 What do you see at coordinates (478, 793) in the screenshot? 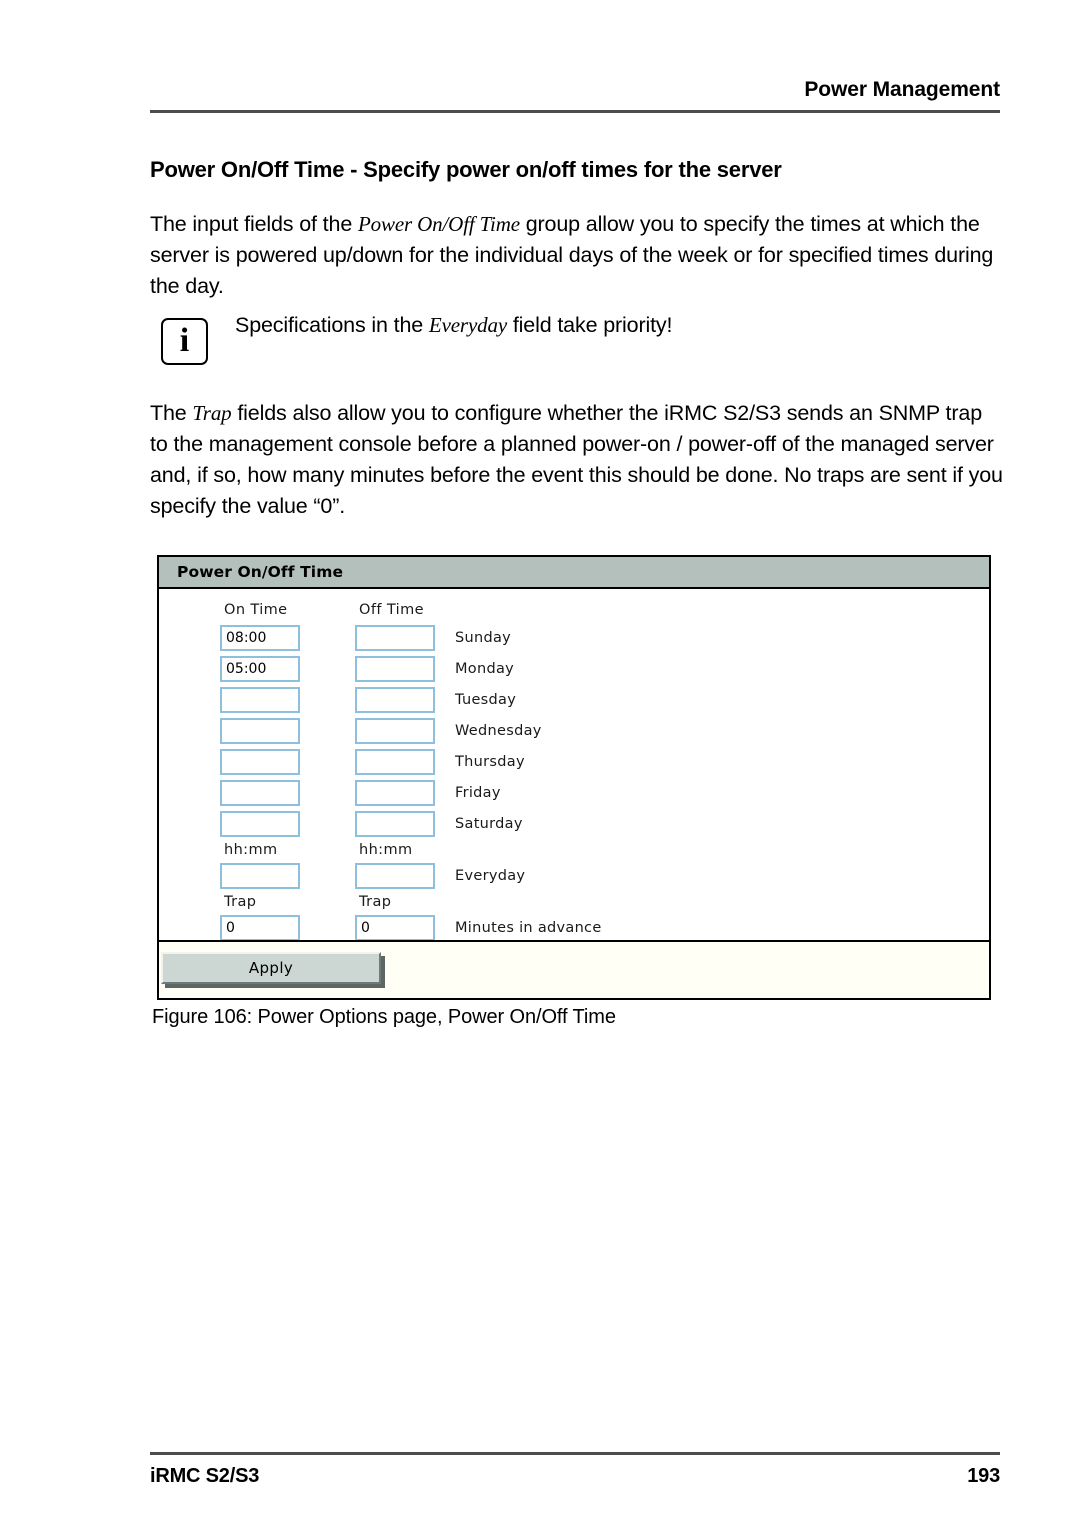
I see `day-label-friday: Friday` at bounding box center [478, 793].